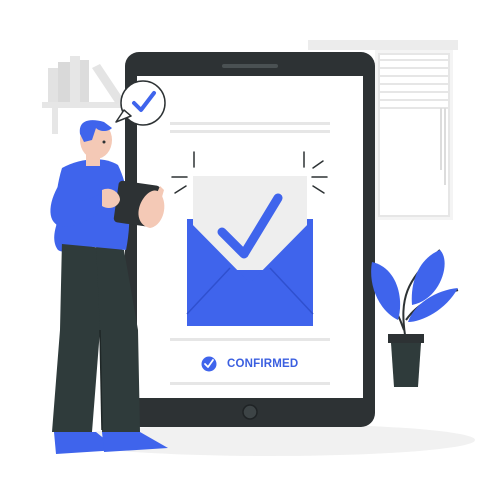 This screenshot has width=500, height=500. What do you see at coordinates (250, 251) in the screenshot?
I see `envelope-icon` at bounding box center [250, 251].